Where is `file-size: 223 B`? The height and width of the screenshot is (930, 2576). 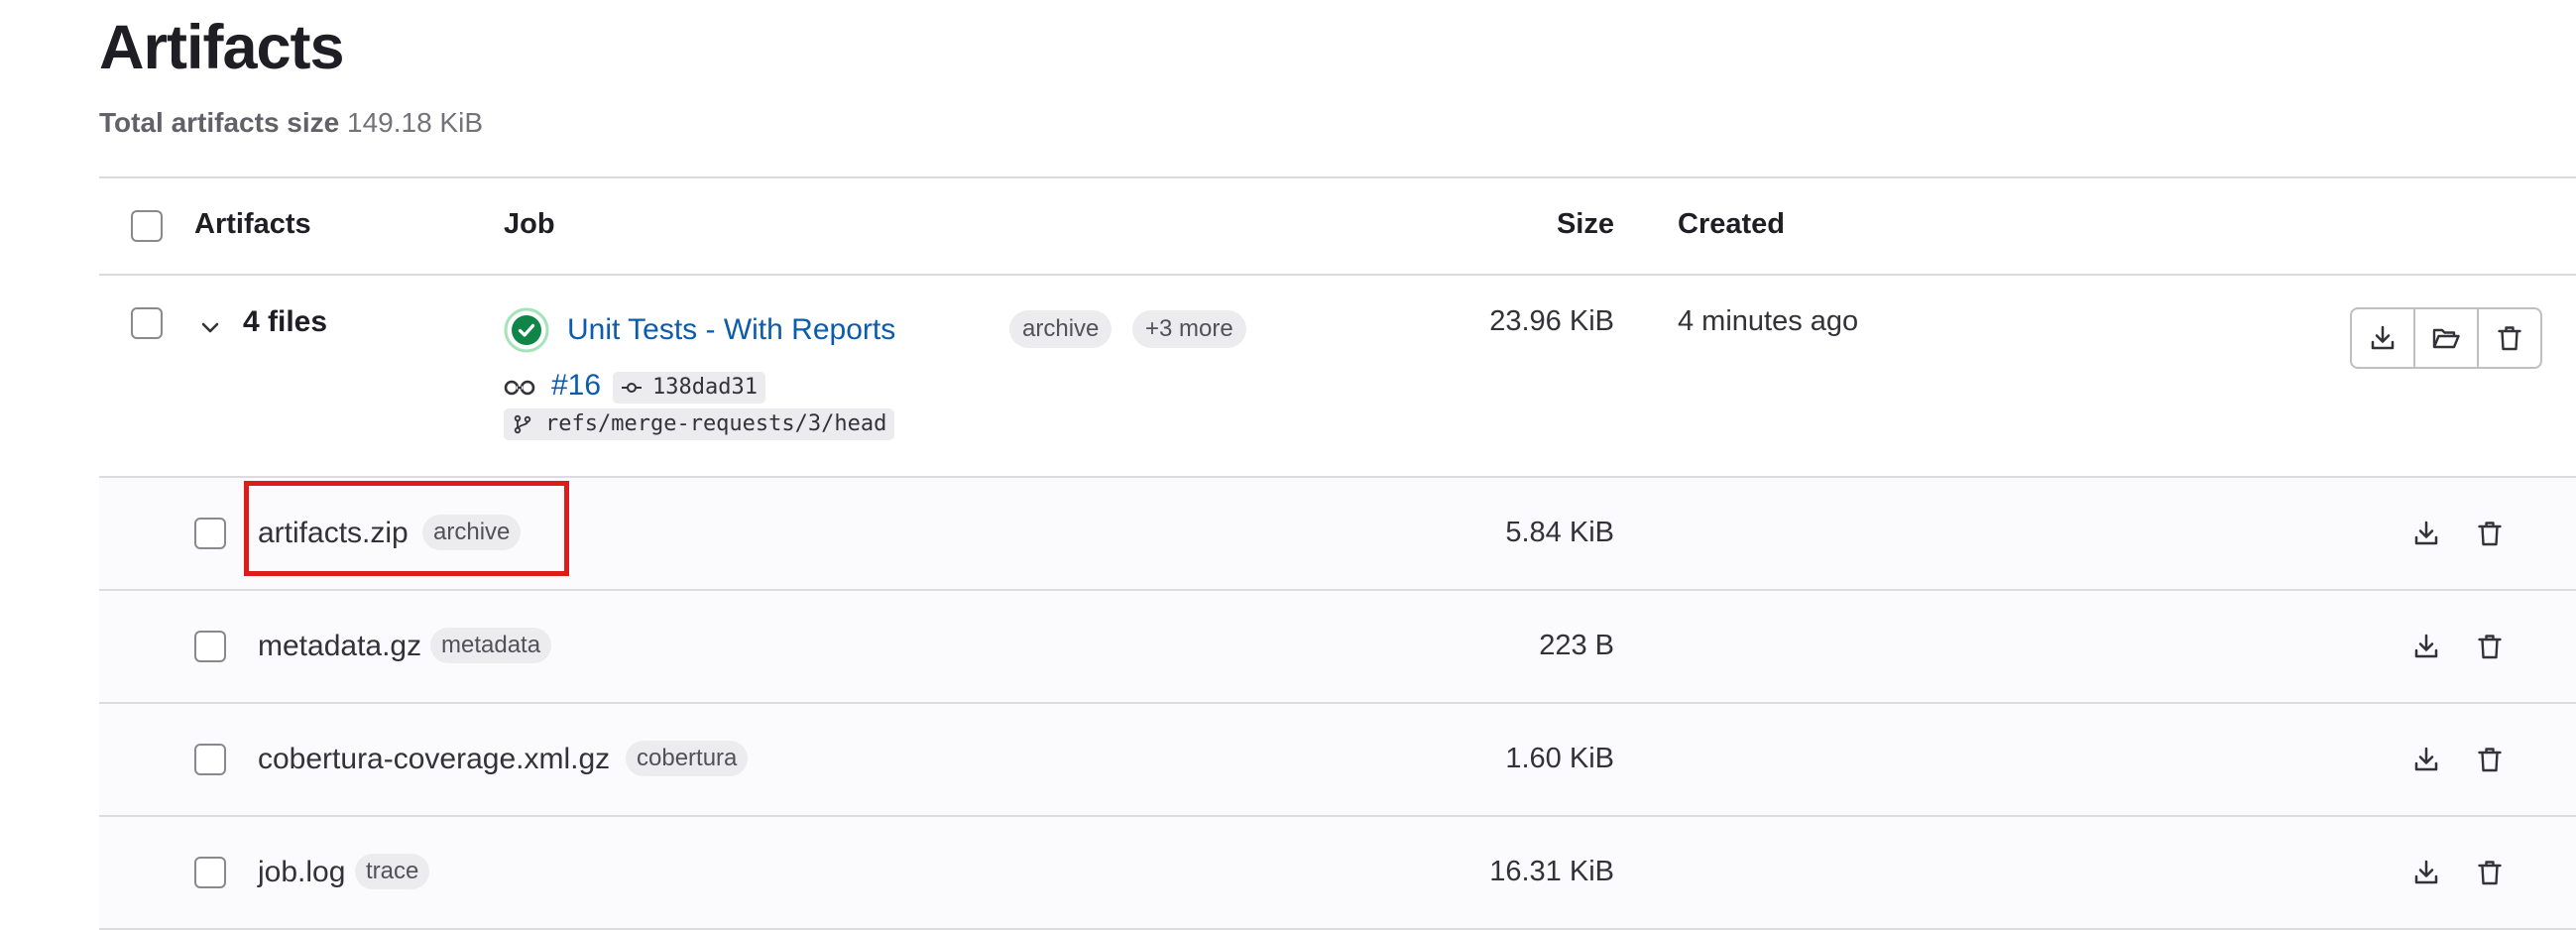 file-size: 223 B is located at coordinates (1576, 645).